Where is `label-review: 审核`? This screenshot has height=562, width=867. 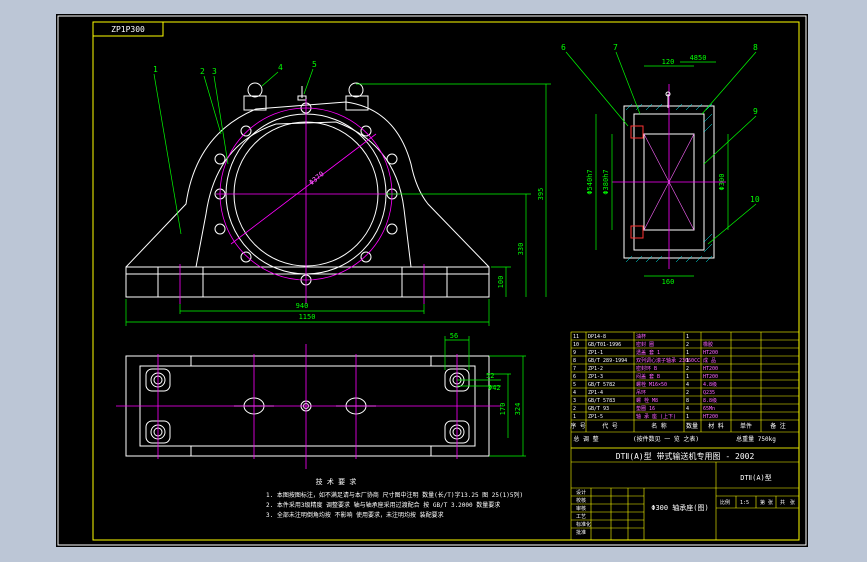 label-review: 审核 is located at coordinates (581, 508).